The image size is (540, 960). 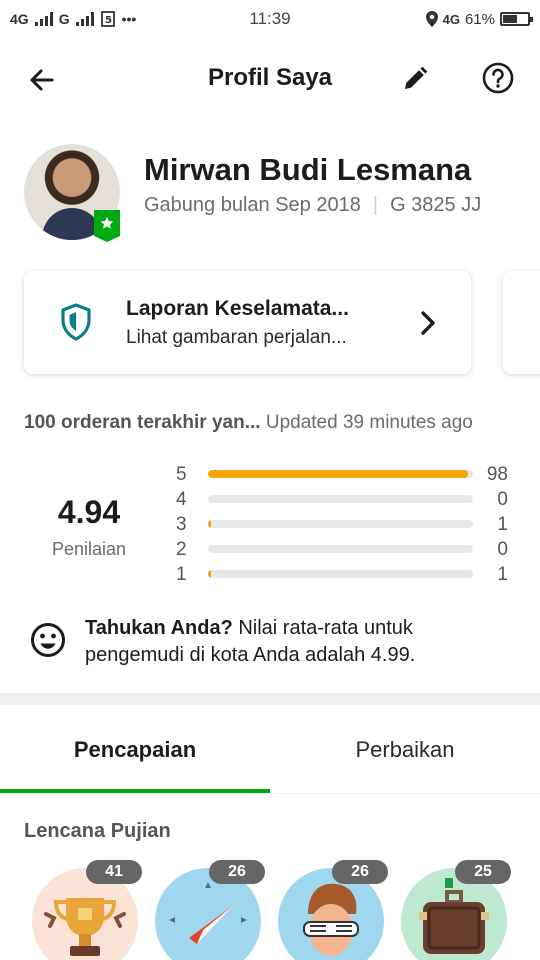 I want to click on pencil-icon, so click(x=416, y=77).